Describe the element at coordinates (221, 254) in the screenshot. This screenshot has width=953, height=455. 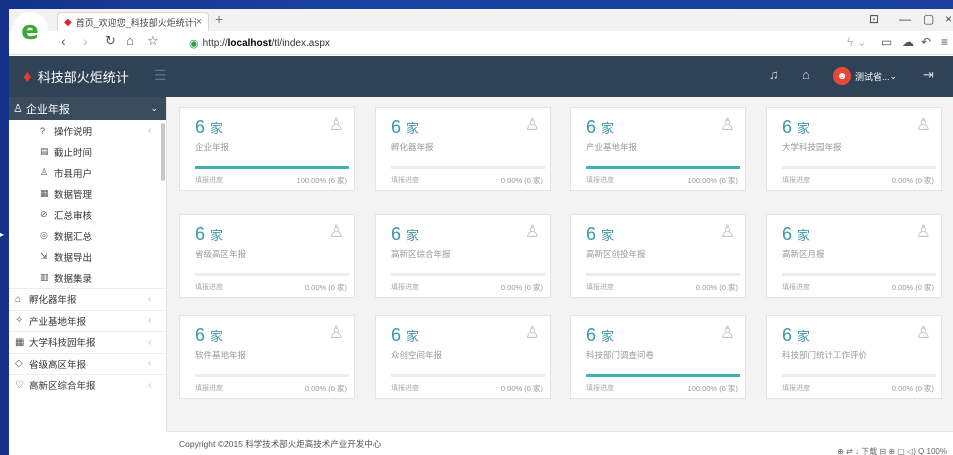
I see `card-label: 省级高区年报` at that location.